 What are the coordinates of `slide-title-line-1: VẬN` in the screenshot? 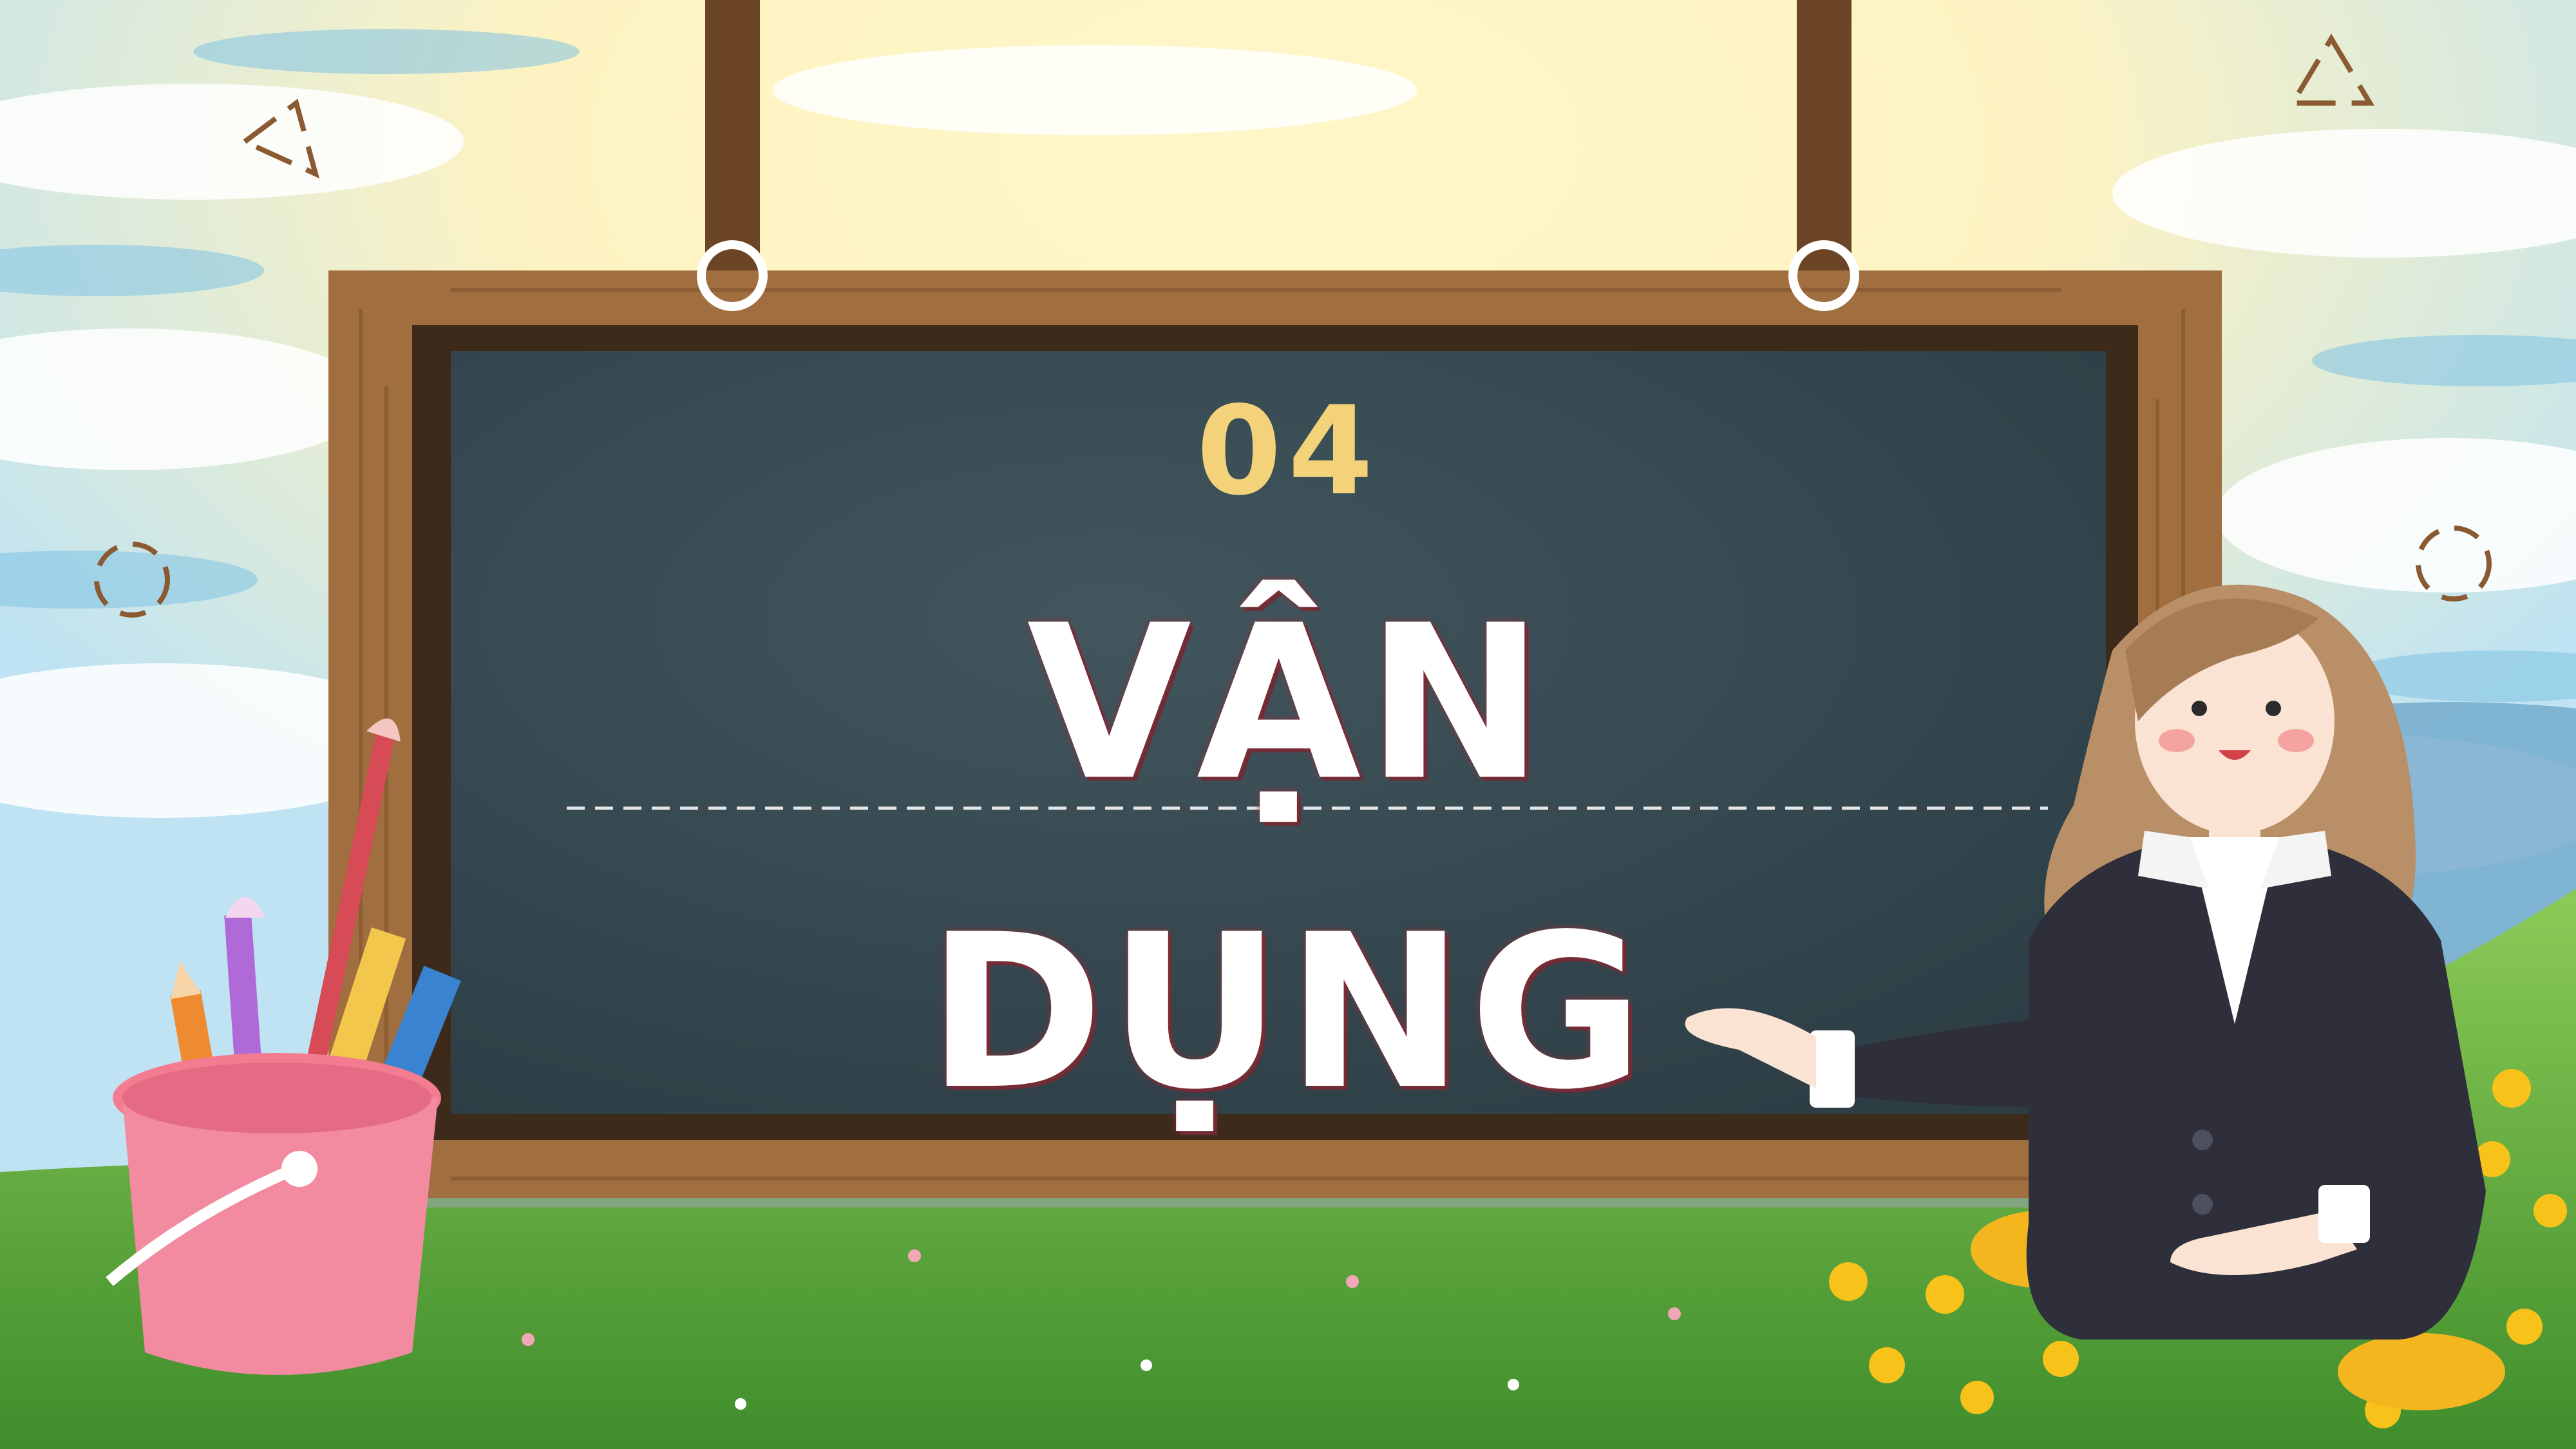 It's located at (1288, 703).